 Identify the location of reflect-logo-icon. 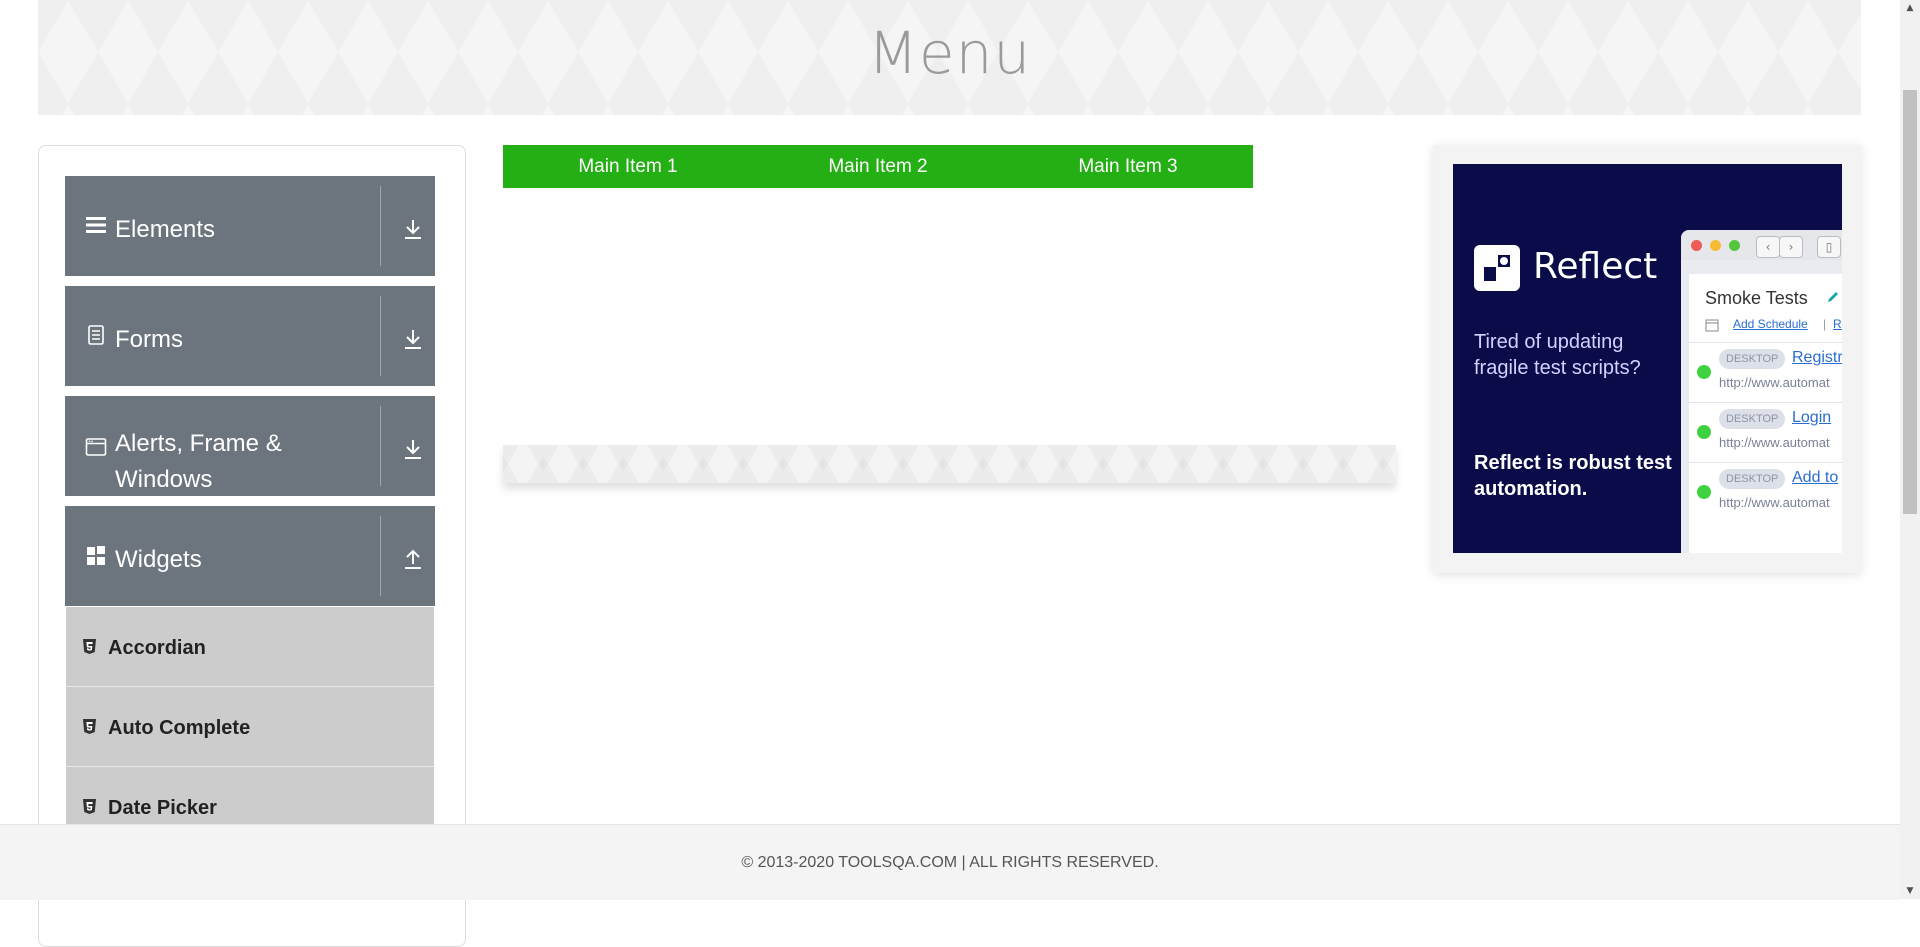
(1497, 268).